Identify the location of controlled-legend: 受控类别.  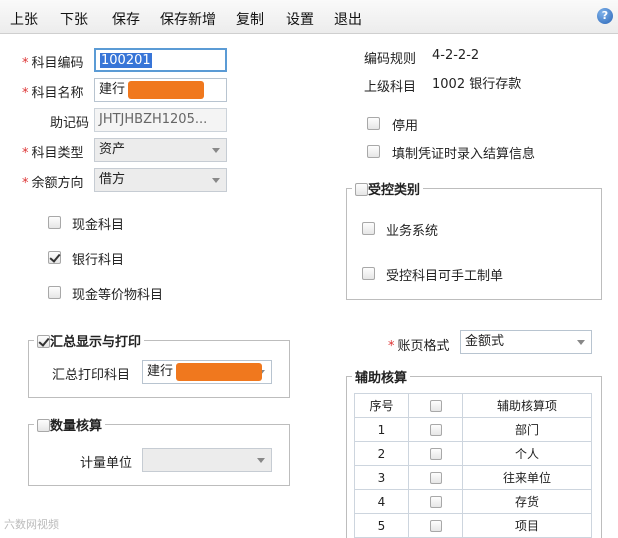
(388, 188).